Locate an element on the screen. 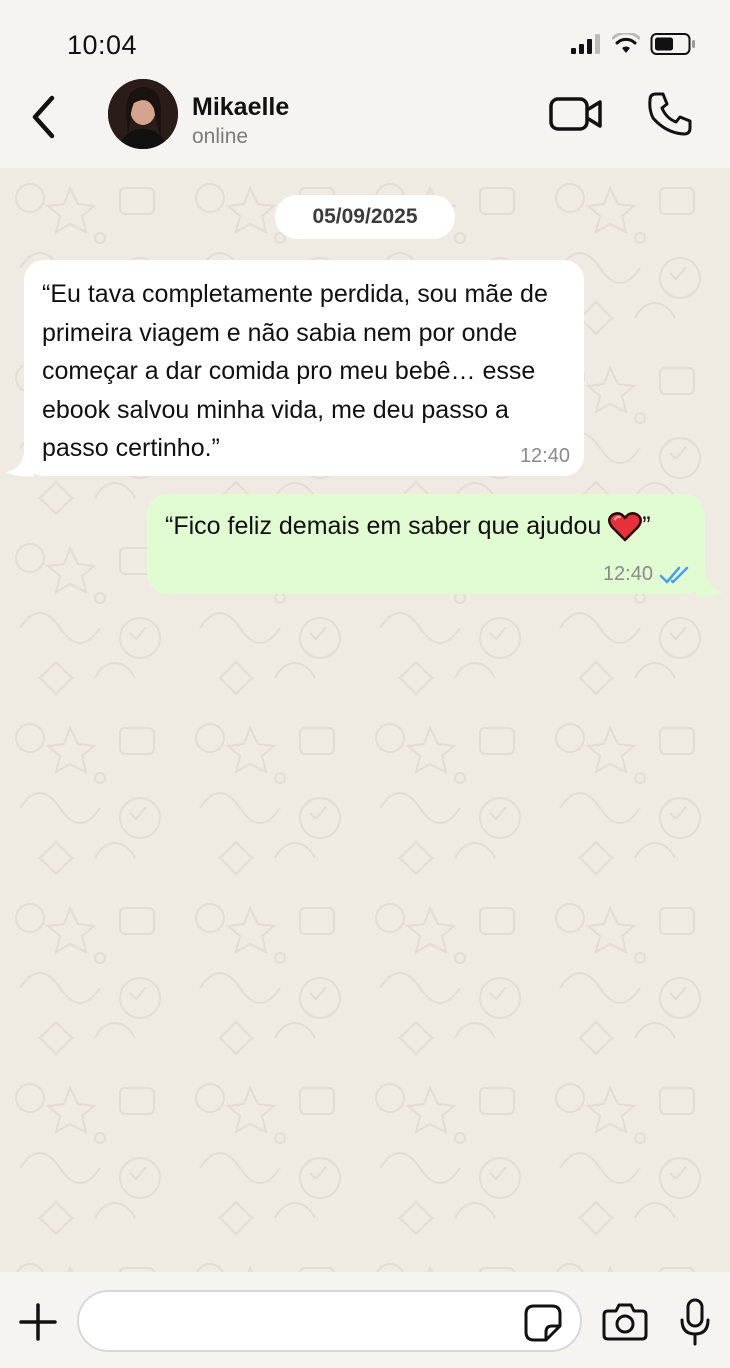 The width and height of the screenshot is (730, 1368). sticker-icon is located at coordinates (543, 1323).